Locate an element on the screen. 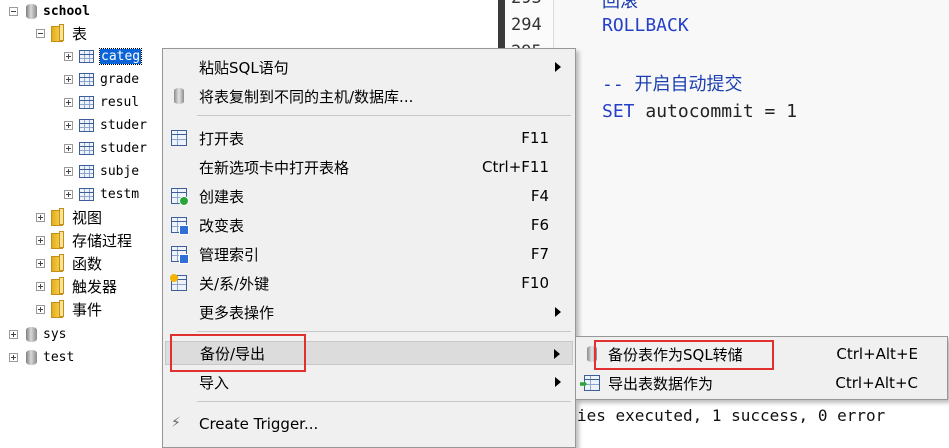  tree-node-table: testm is located at coordinates (101, 194).